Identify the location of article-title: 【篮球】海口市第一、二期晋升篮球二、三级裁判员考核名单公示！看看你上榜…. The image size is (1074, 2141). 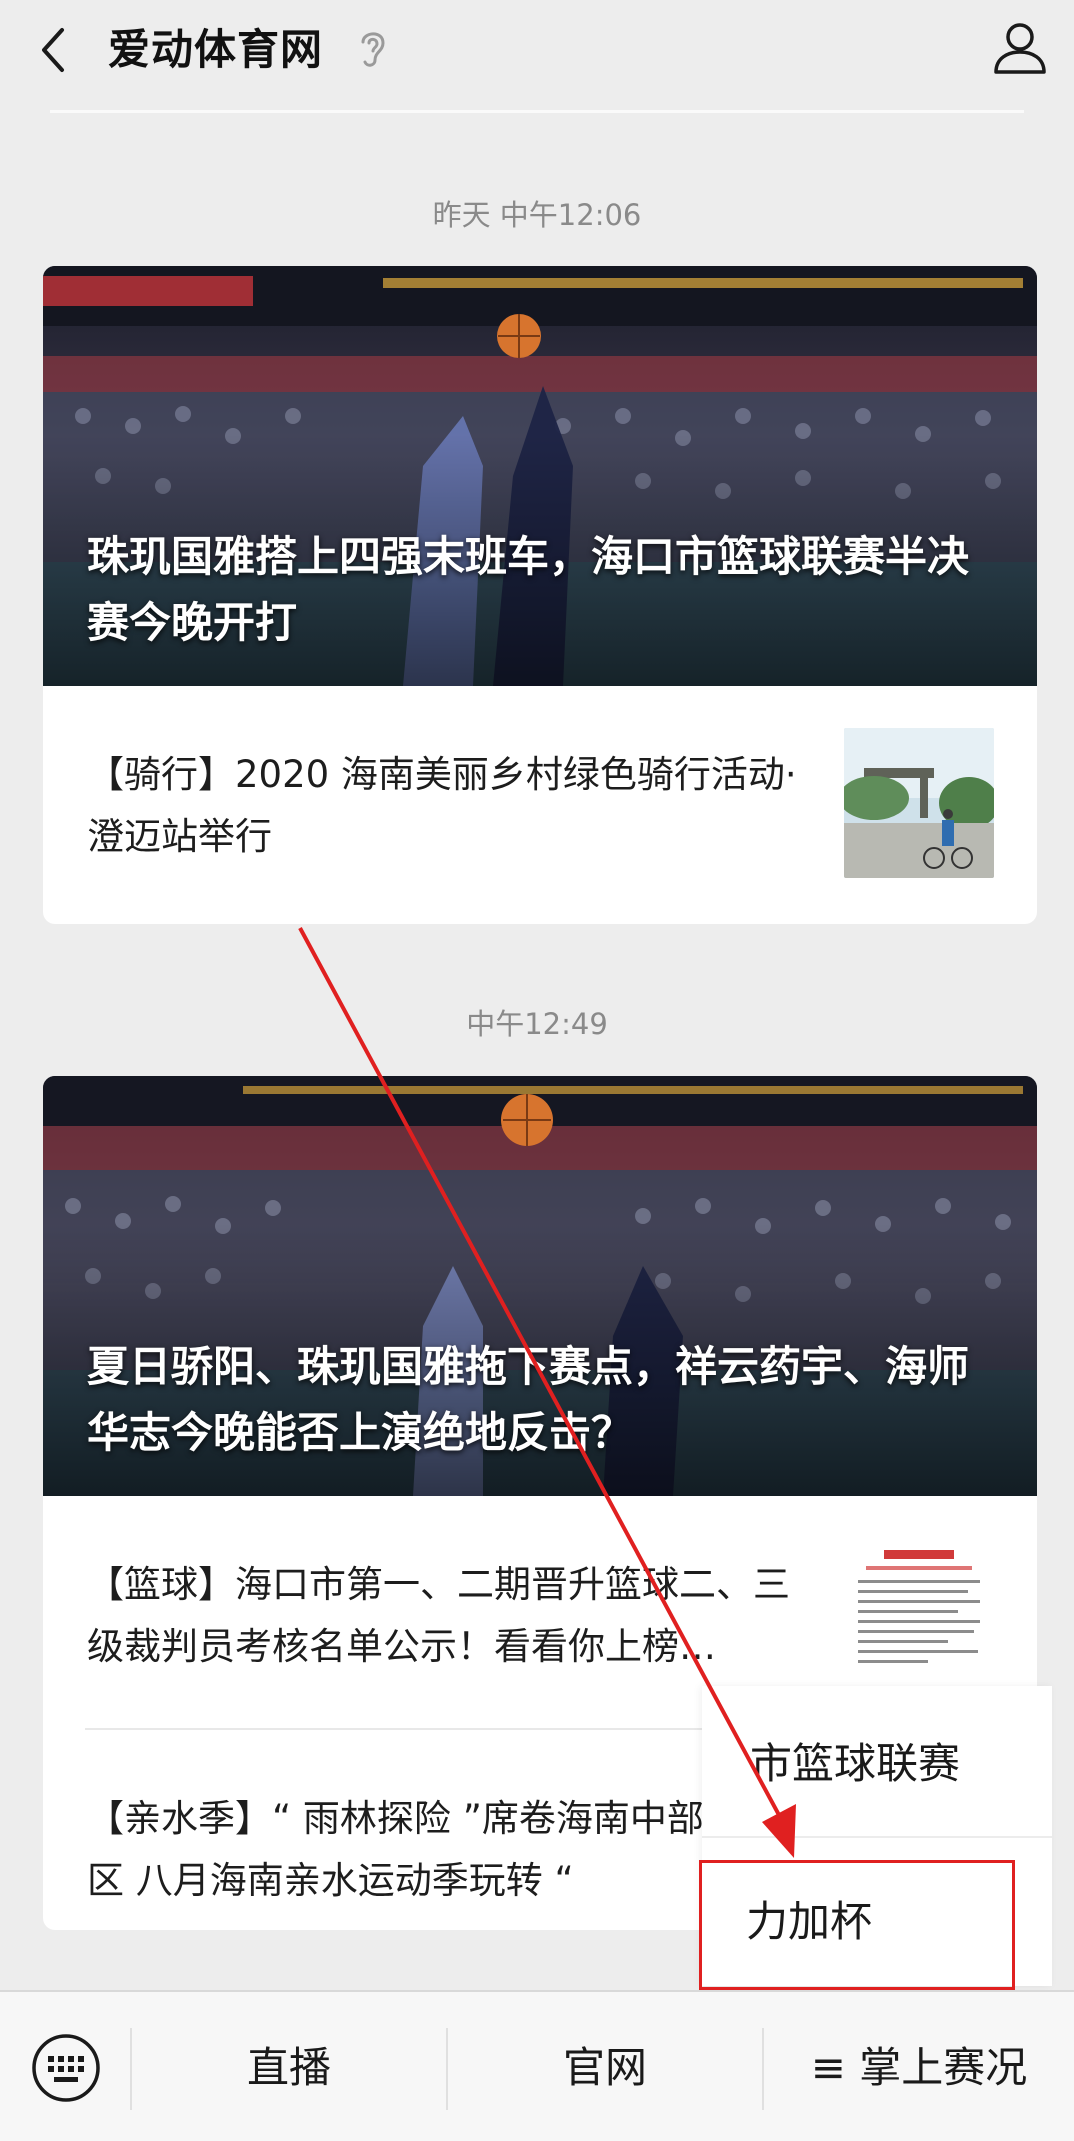
(438, 1615).